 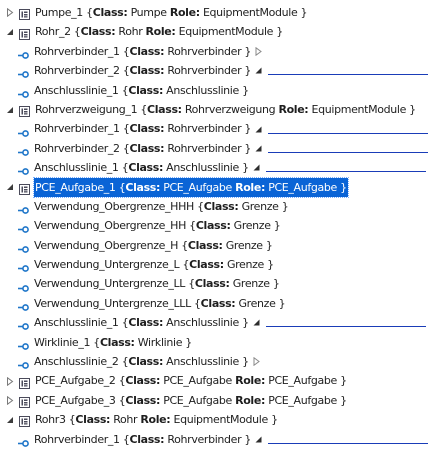 What do you see at coordinates (130, 32) in the screenshot?
I see `class-value: Rohr` at bounding box center [130, 32].